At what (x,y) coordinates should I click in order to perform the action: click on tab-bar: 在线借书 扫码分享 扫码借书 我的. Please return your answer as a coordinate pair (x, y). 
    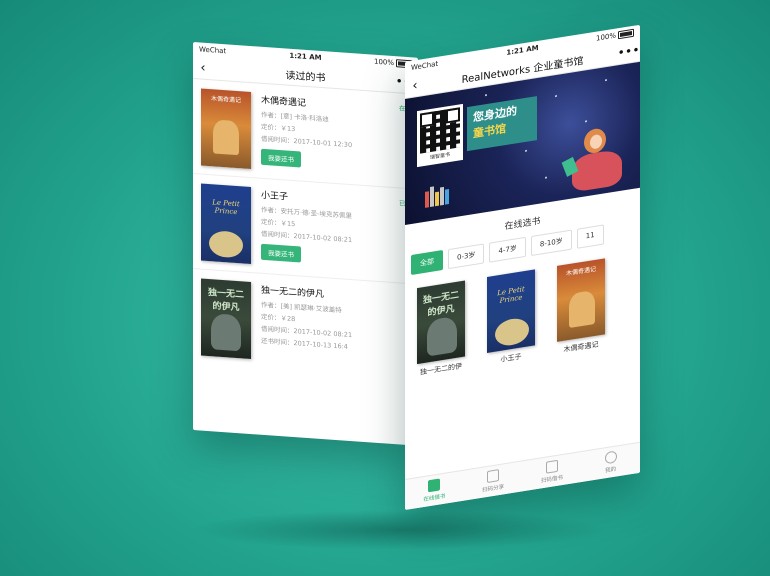
    Looking at the image, I should click on (522, 475).